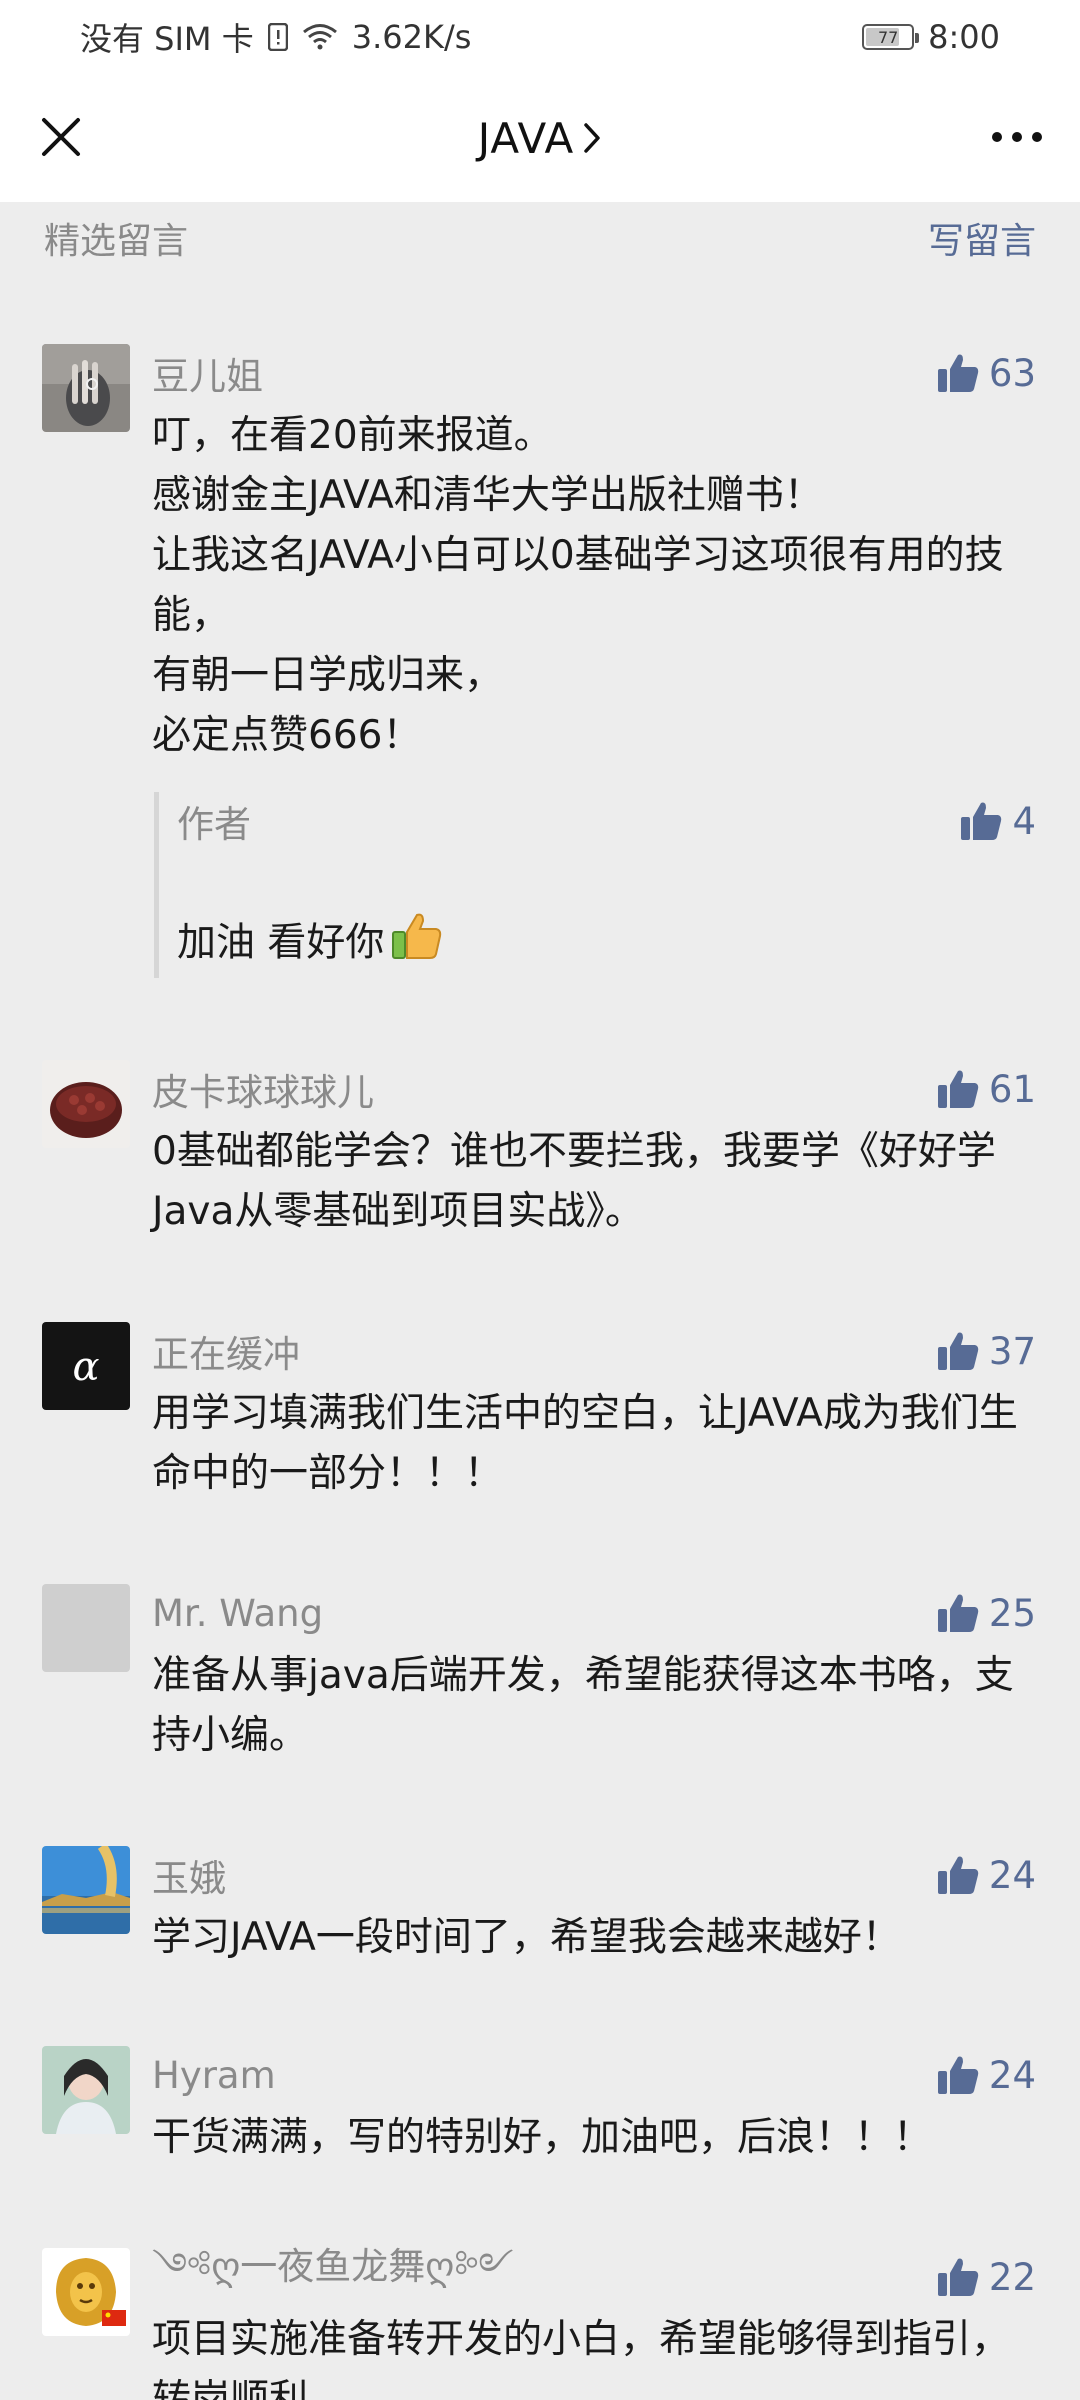 This screenshot has height=2400, width=1080. I want to click on reply-text-row: 加油 看好你, so click(606, 915).